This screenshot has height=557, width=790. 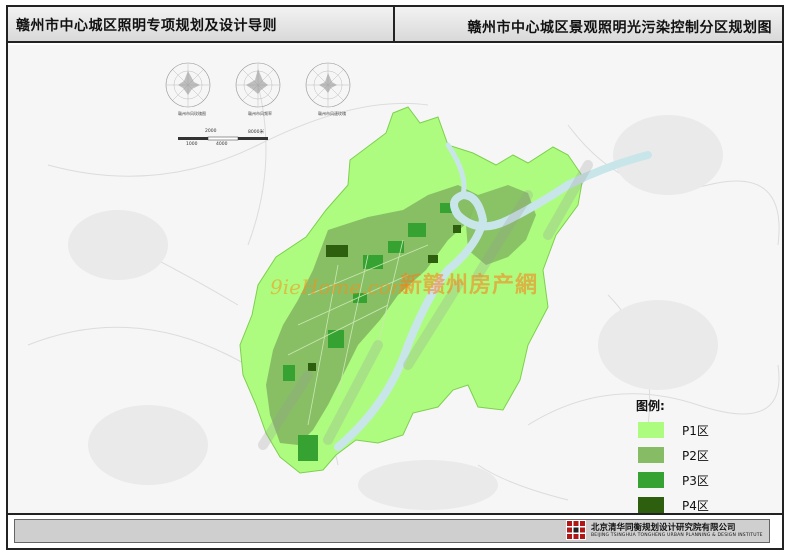 I want to click on legend-swatch-p3, so click(x=651, y=480).